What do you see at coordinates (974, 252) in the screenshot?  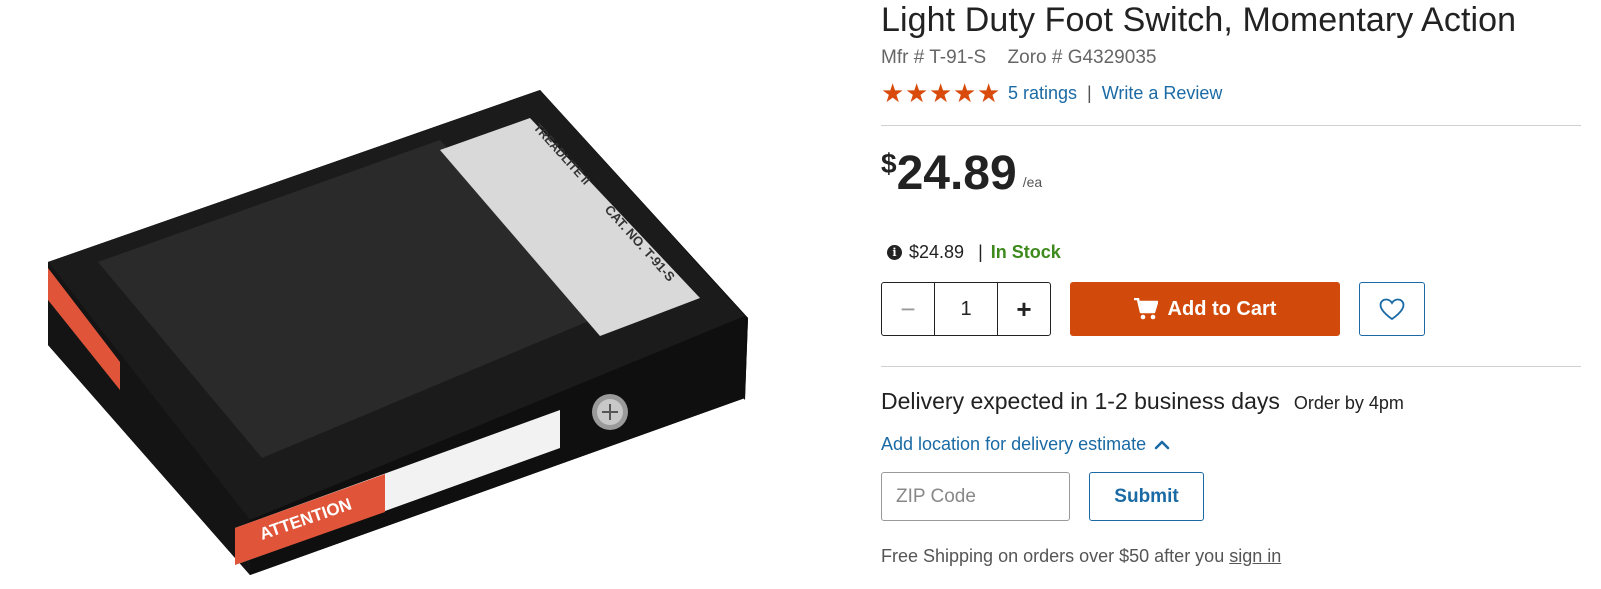 I see `stock-line: i $24.89 | In Stock` at bounding box center [974, 252].